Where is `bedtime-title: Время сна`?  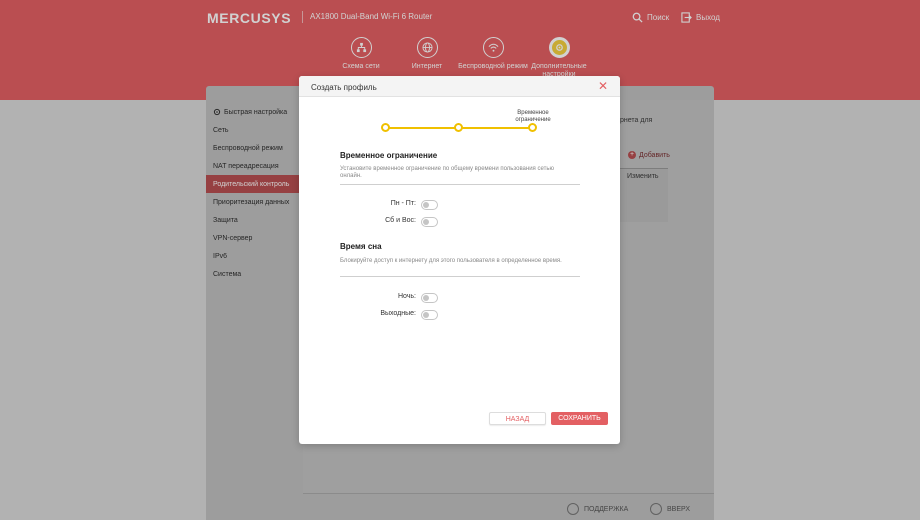 bedtime-title: Время сна is located at coordinates (361, 246).